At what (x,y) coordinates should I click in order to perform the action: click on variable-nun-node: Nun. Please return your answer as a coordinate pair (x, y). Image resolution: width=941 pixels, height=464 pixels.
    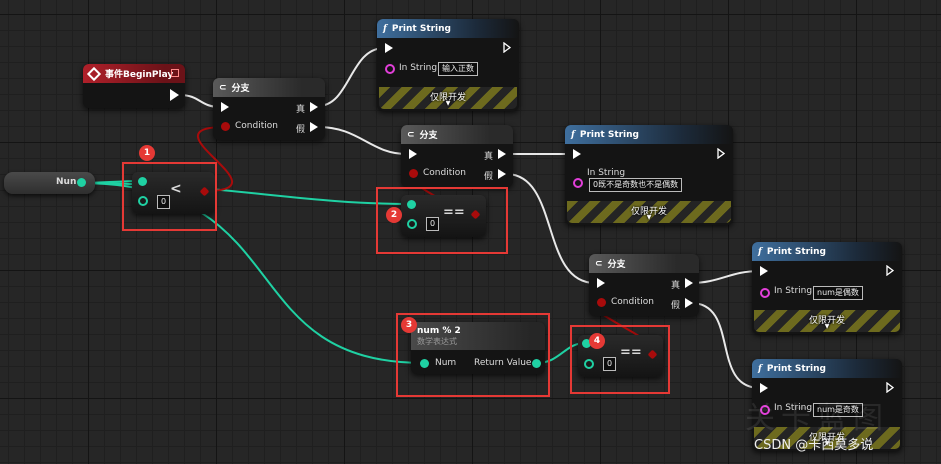
    Looking at the image, I should click on (49, 183).